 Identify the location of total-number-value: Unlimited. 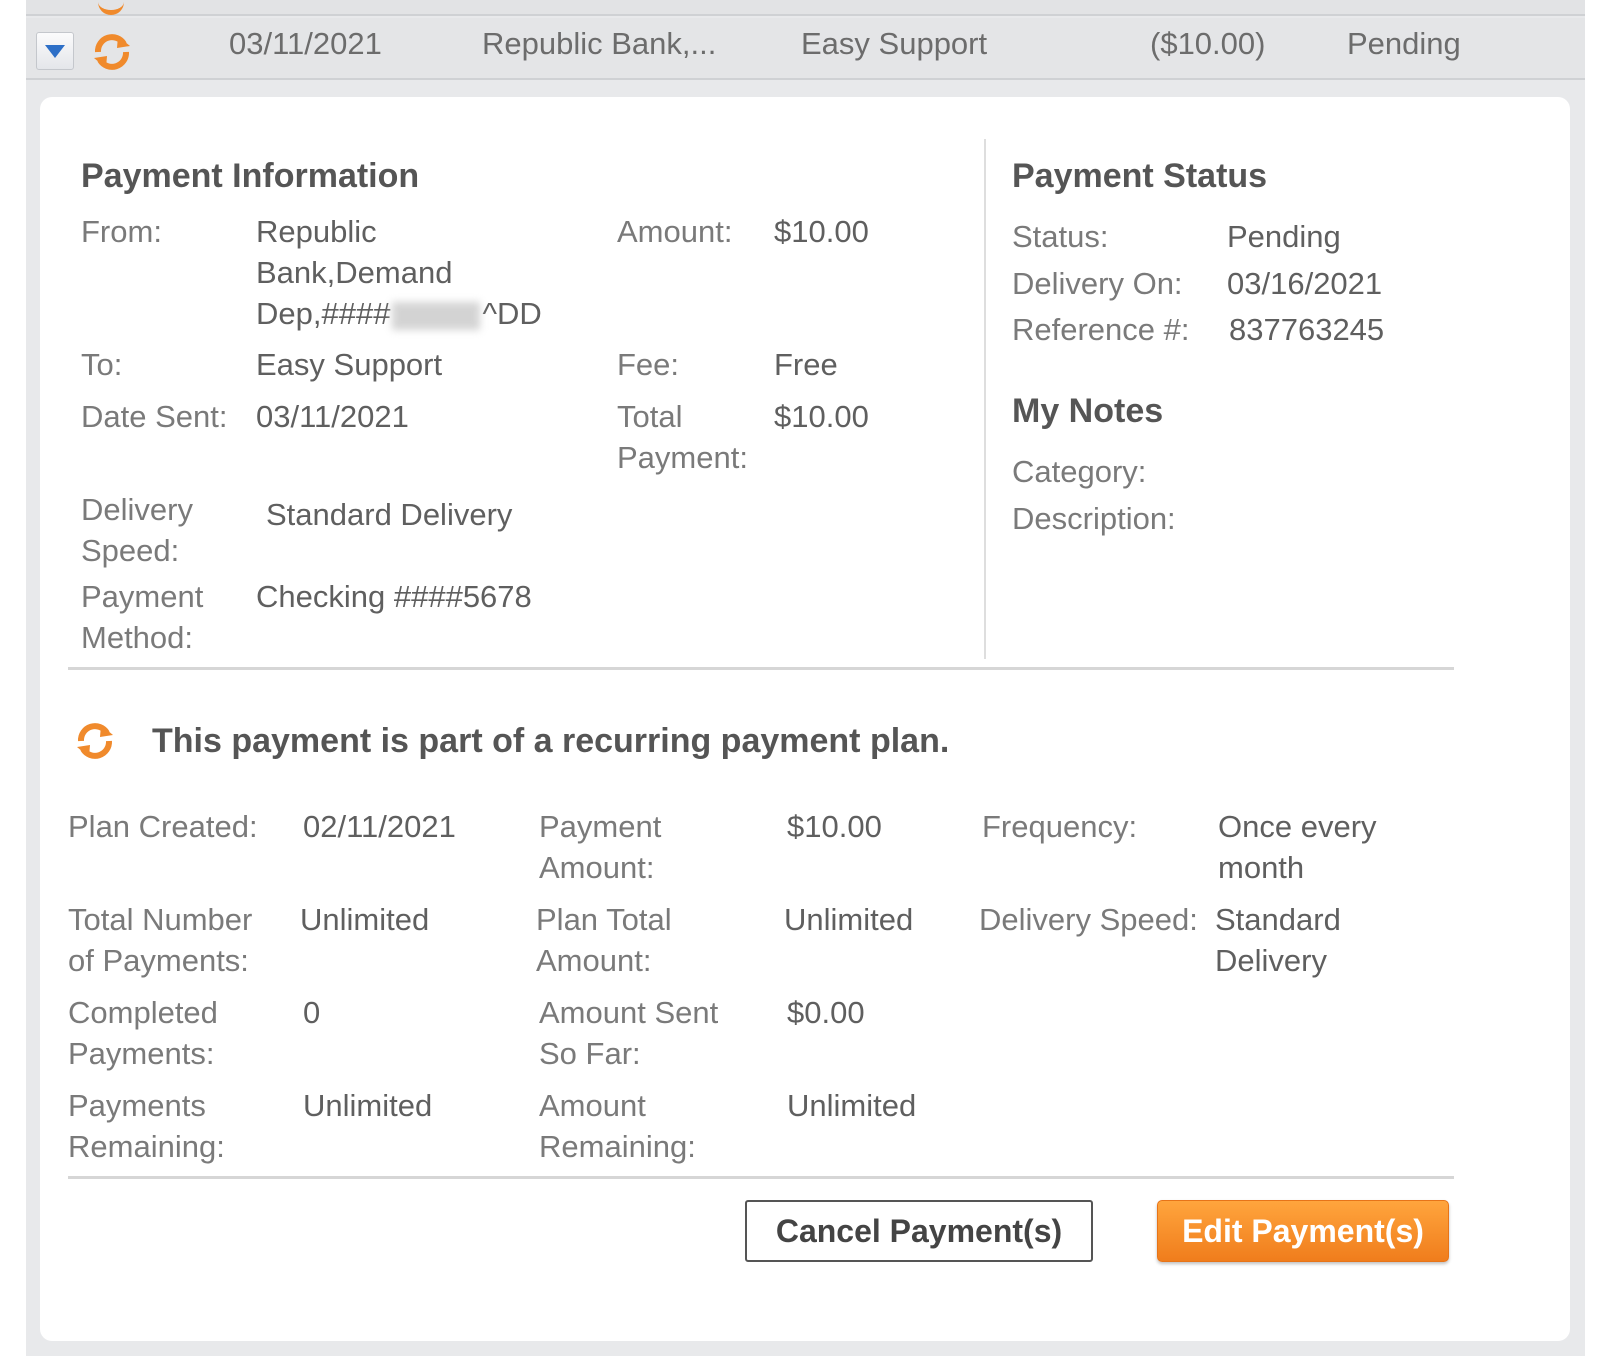
(365, 919).